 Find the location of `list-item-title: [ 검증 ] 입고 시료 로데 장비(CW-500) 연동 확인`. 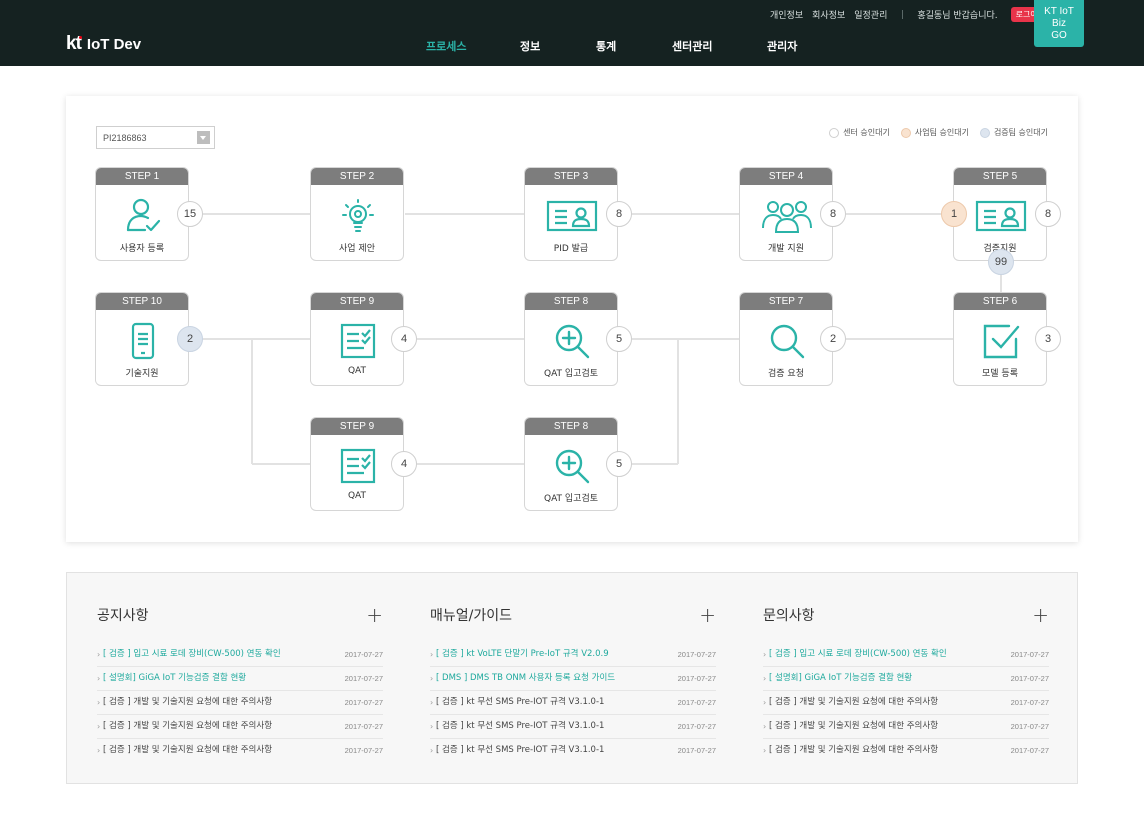

list-item-title: [ 검증 ] 입고 시료 로데 장비(CW-500) 연동 확인 is located at coordinates (192, 654).